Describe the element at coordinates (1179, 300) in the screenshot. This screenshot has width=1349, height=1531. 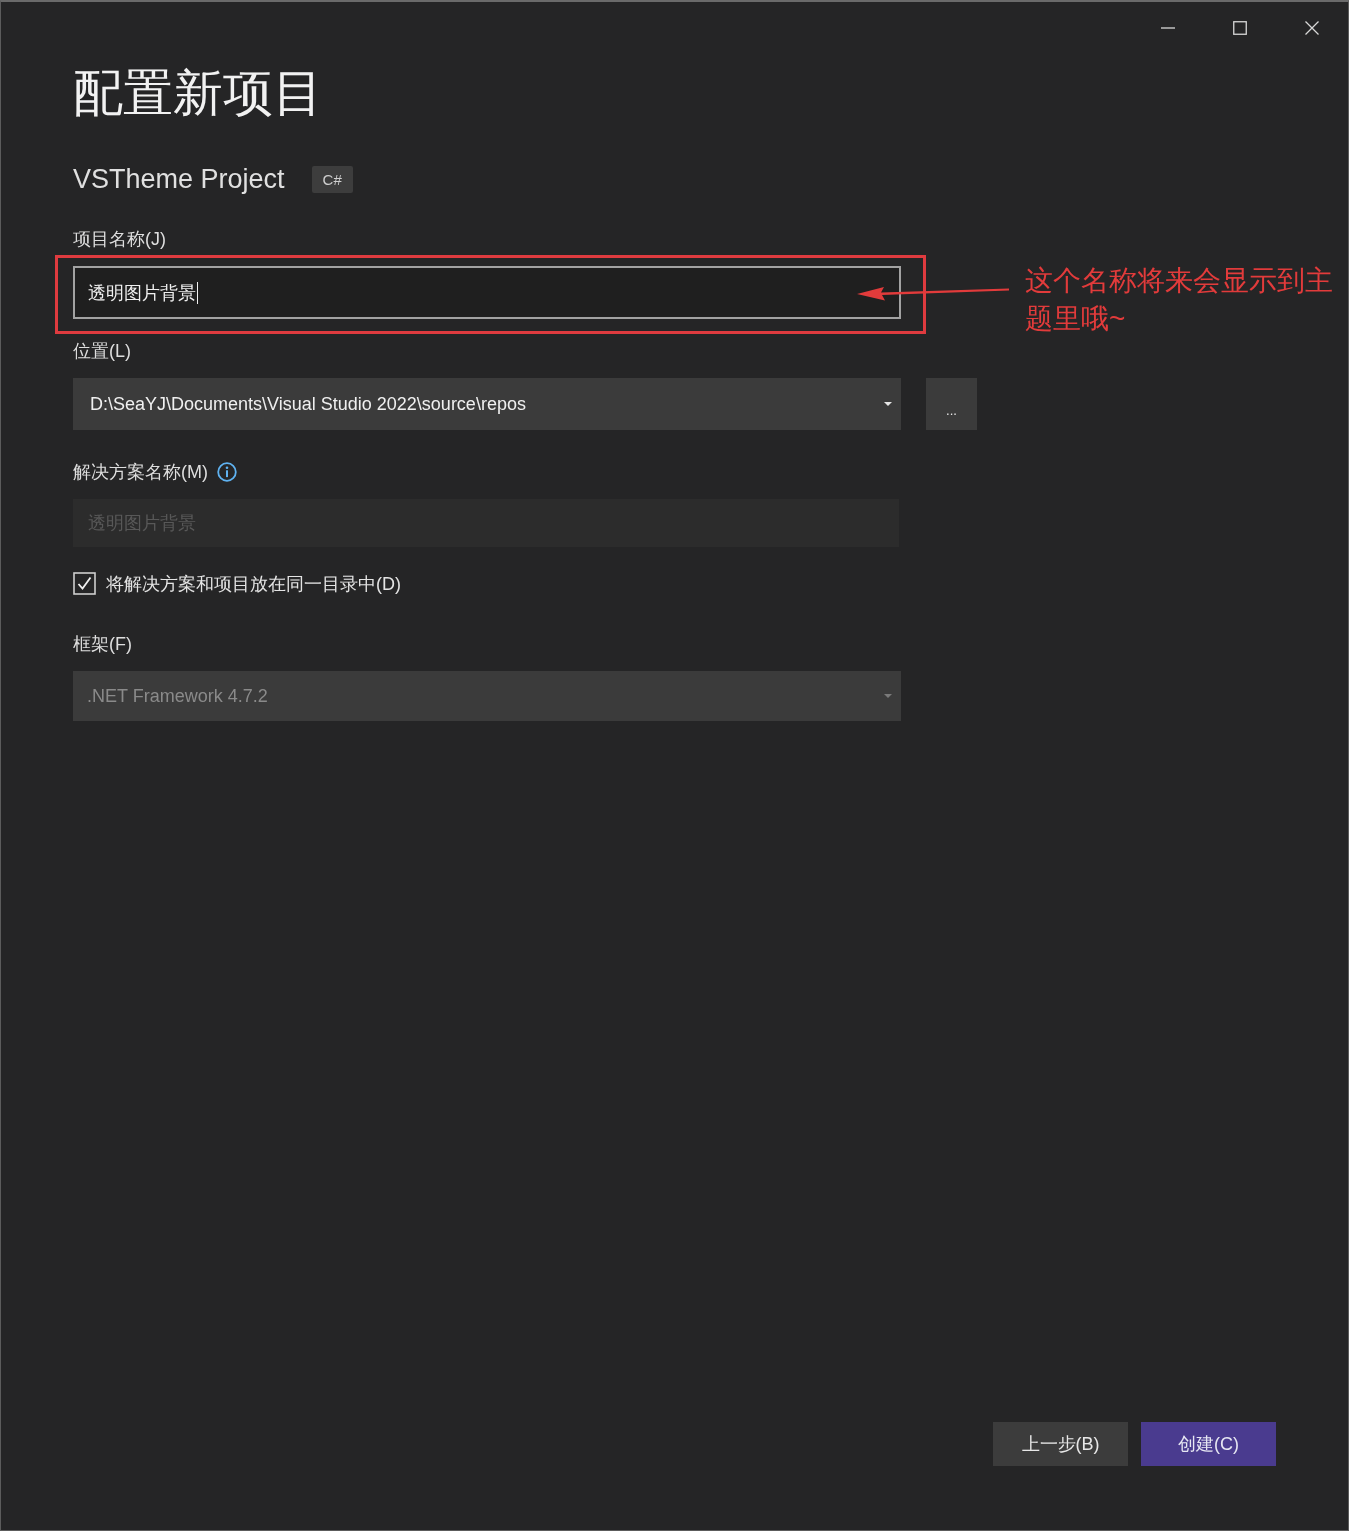
I see `annotation-text: 这个名称将来会显示到主题里哦~` at that location.